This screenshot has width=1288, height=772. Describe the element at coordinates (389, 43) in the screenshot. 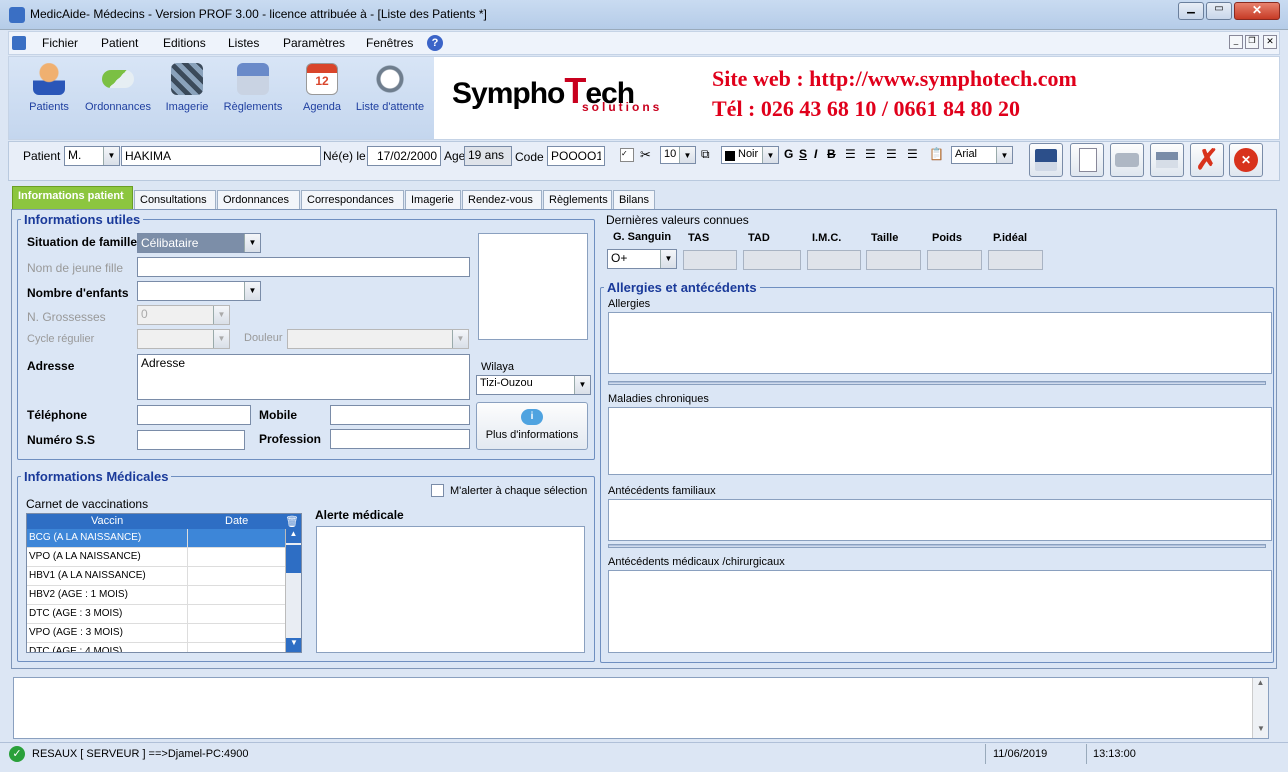

I see `menu-fenetres: Fenêtres` at that location.